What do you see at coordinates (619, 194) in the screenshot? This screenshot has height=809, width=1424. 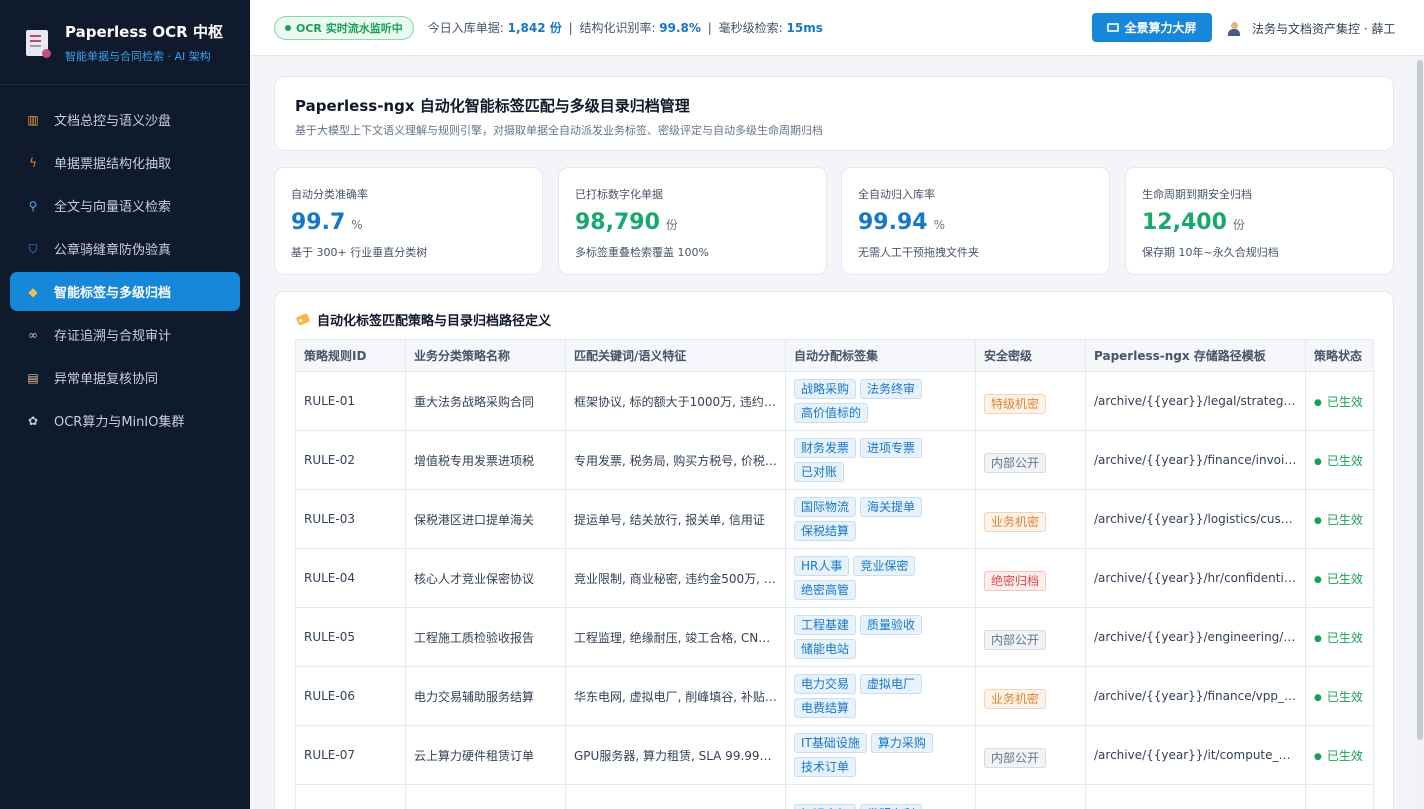 I see `stat-label: 已打标数字化单据` at bounding box center [619, 194].